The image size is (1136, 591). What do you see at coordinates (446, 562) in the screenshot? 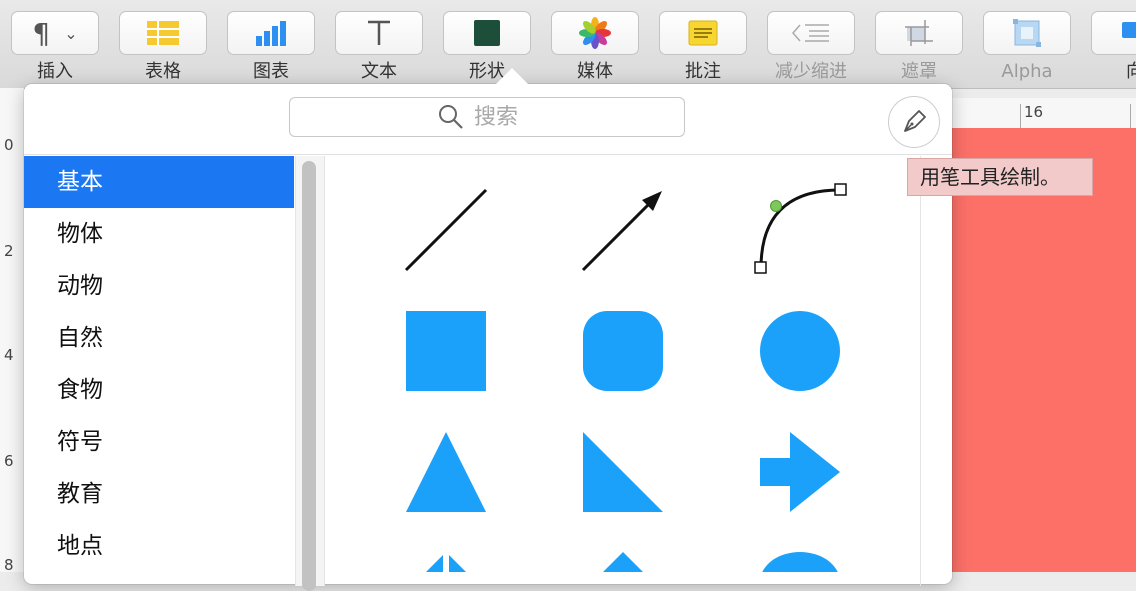
I see `shape-double-arrow` at bounding box center [446, 562].